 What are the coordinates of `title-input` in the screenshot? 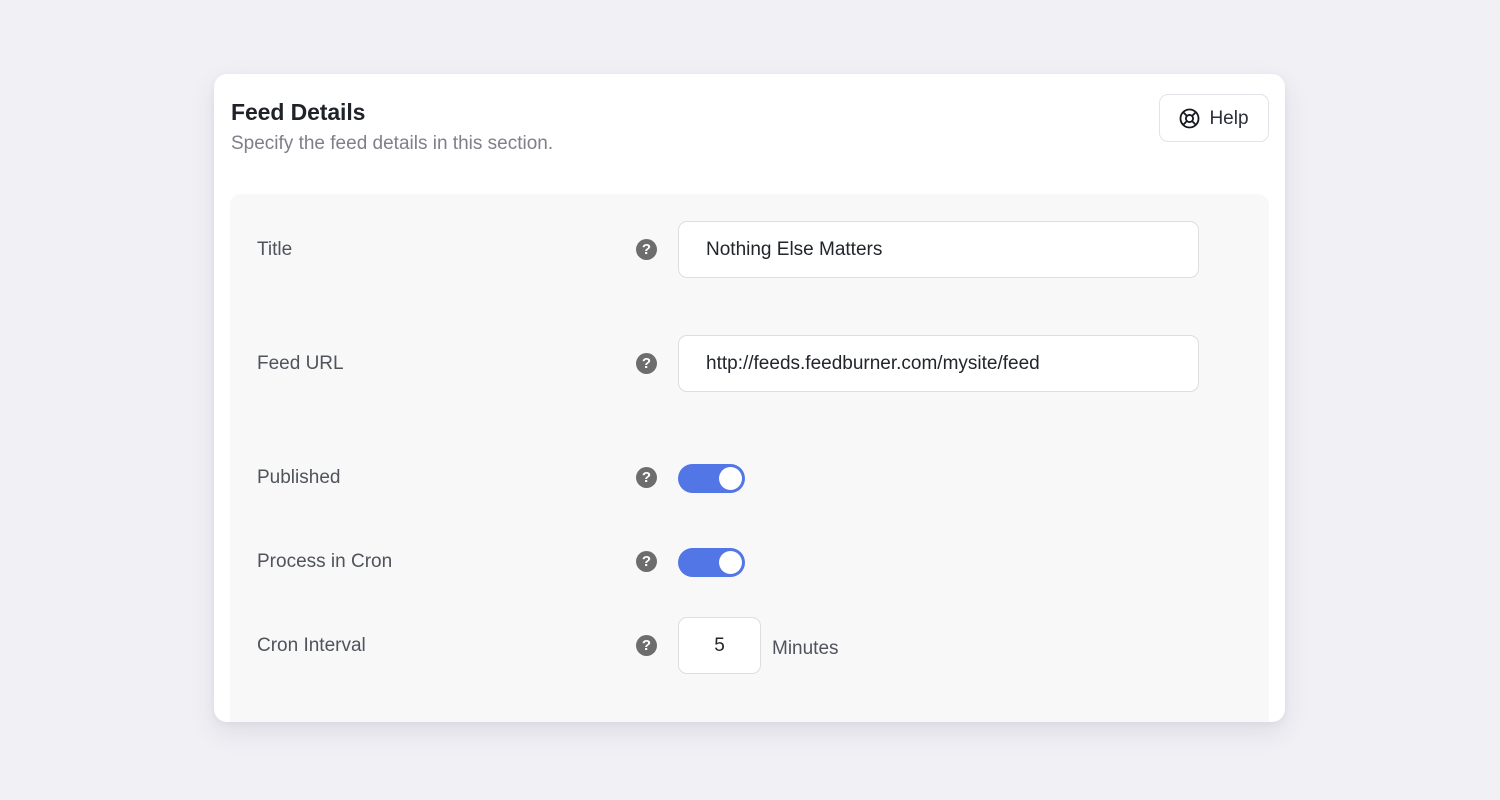 It's located at (938, 249).